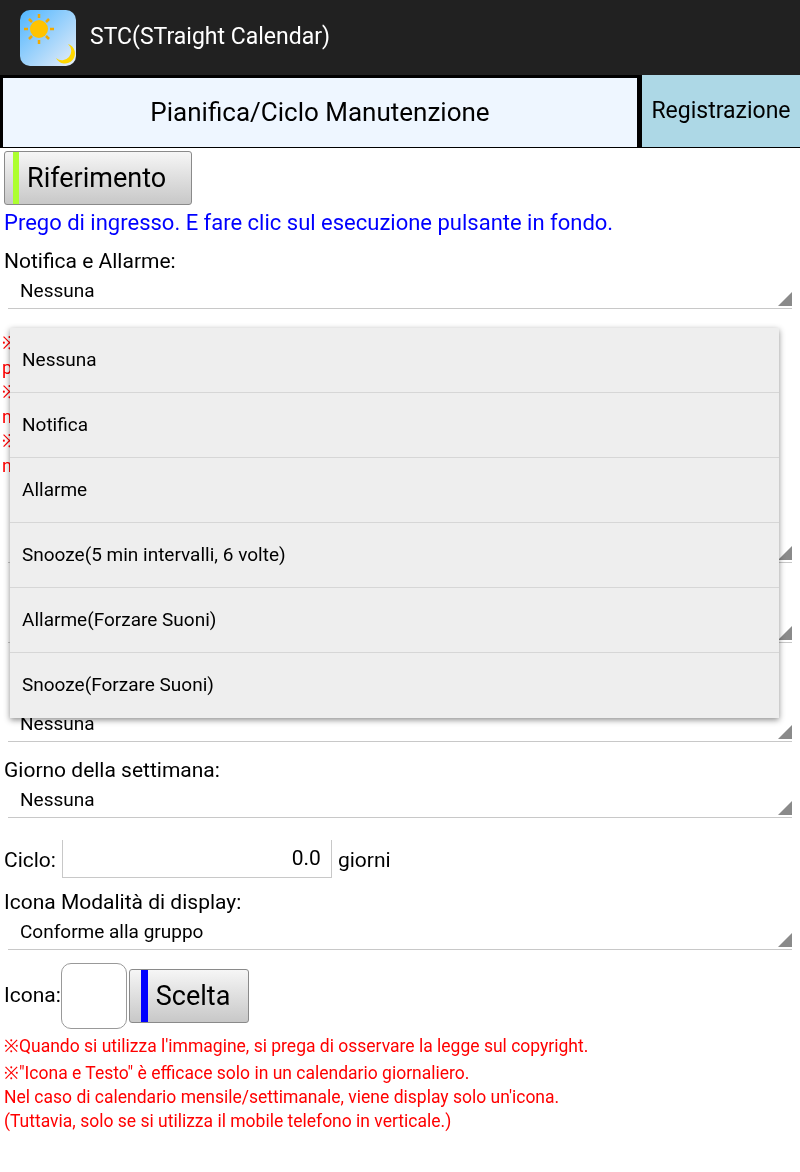 This screenshot has height=1172, width=800. Describe the element at coordinates (228, 1121) in the screenshot. I see `note-text: (Tuttavia, solo se si utilizza il mobile telefono in verticale.)` at that location.